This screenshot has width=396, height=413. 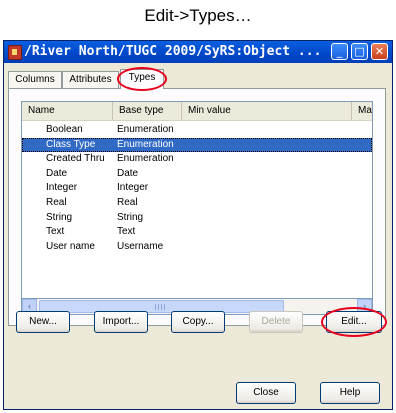 I want to click on row-base-type-cell: Integer, so click(x=133, y=188).